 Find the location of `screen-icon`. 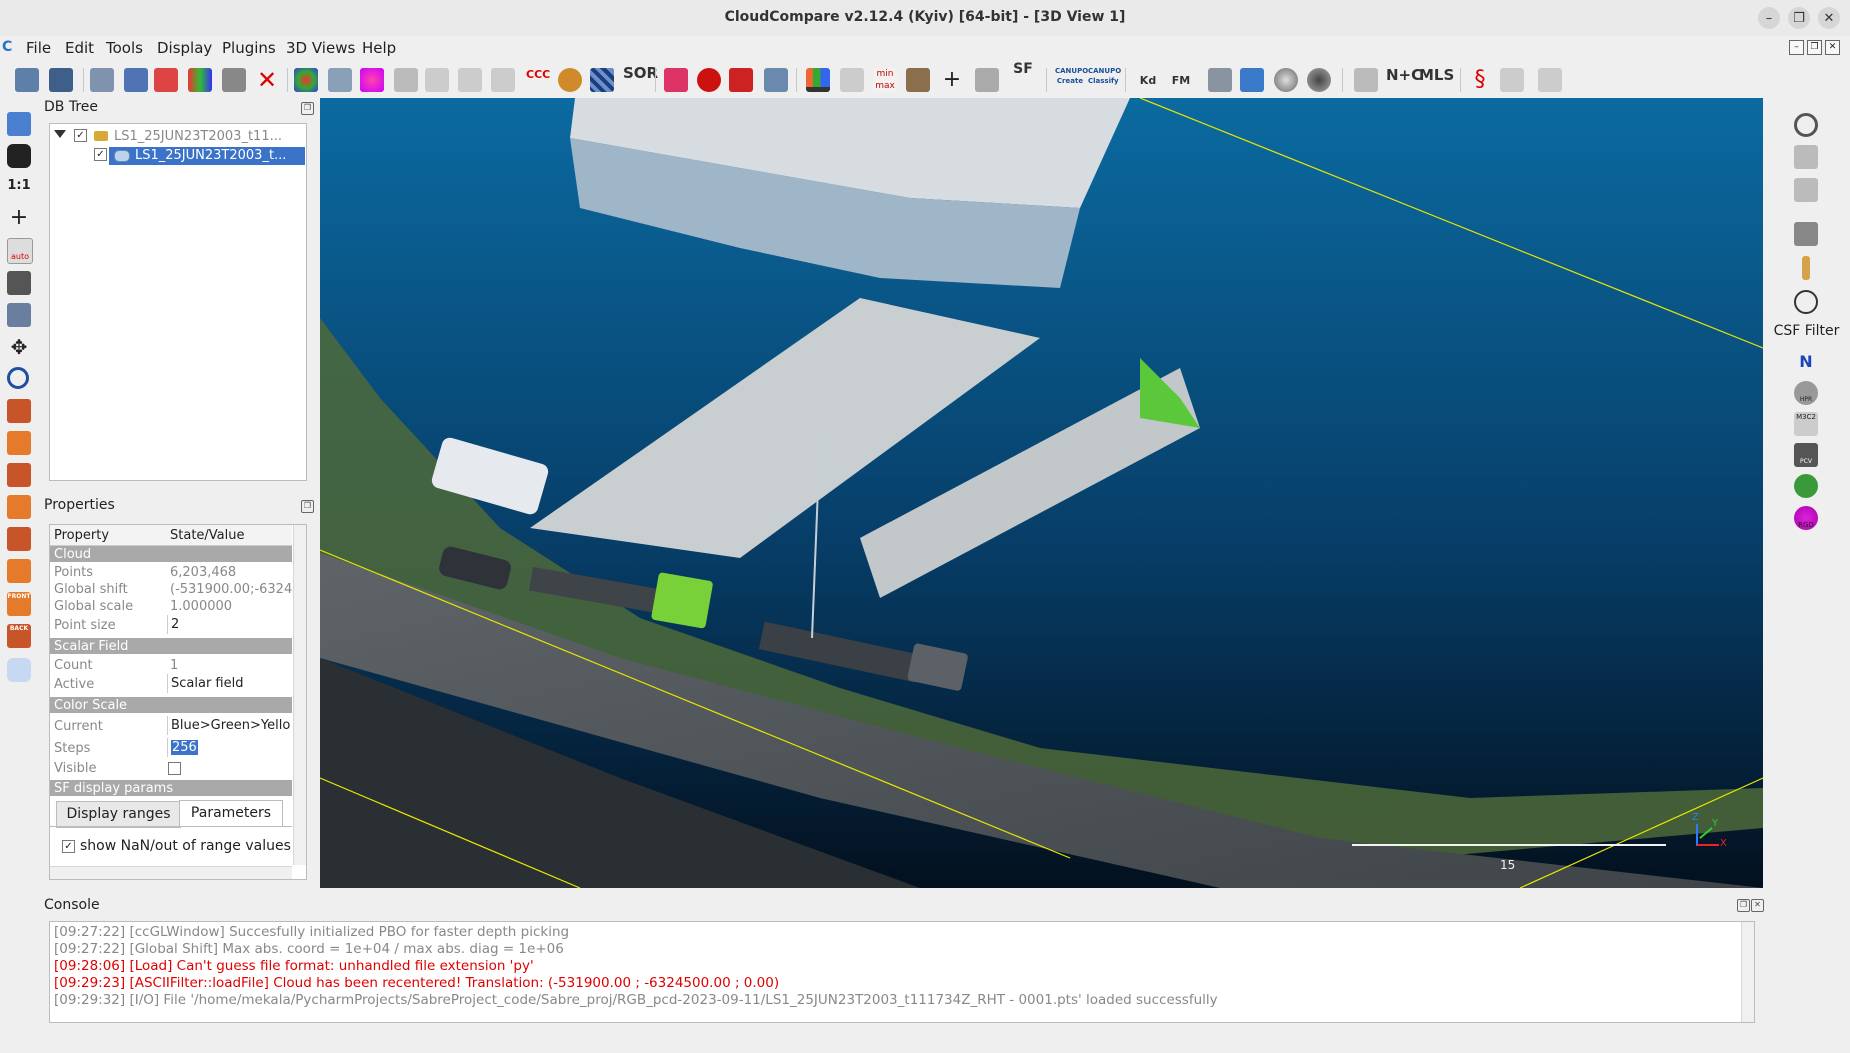

screen-icon is located at coordinates (1252, 80).